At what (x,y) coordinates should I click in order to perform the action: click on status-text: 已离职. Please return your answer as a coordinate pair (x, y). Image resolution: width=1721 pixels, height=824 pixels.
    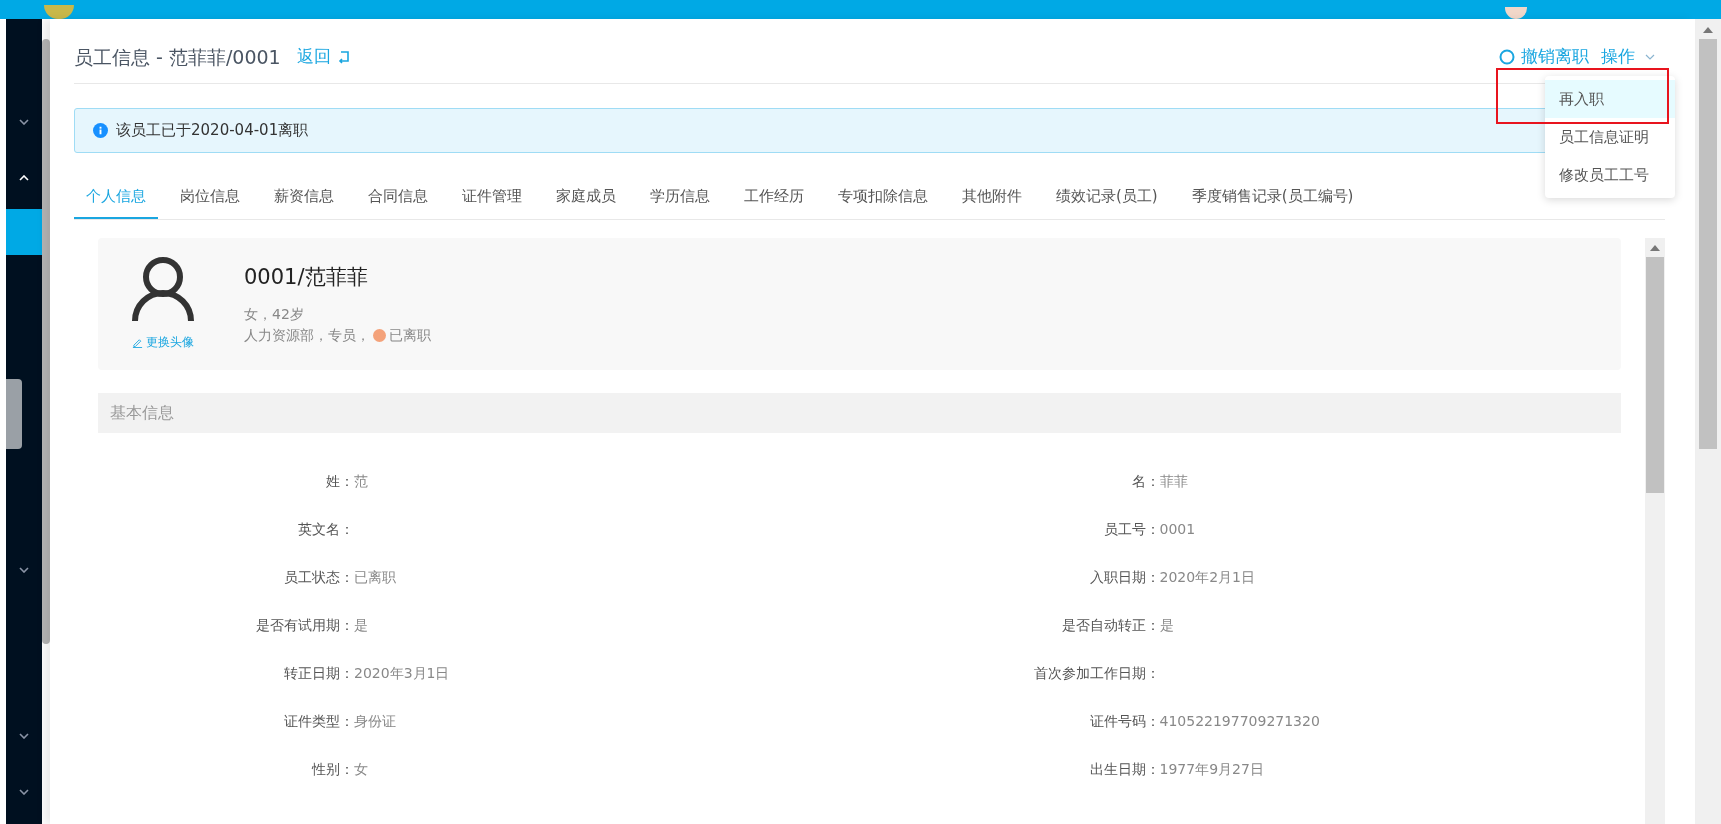
    Looking at the image, I should click on (410, 335).